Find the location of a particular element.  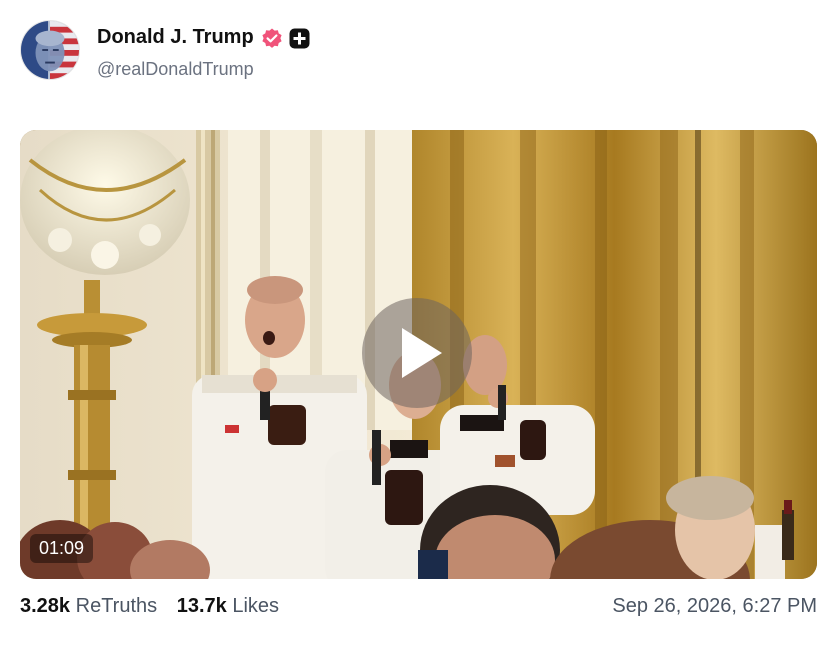

play-button is located at coordinates (417, 353).